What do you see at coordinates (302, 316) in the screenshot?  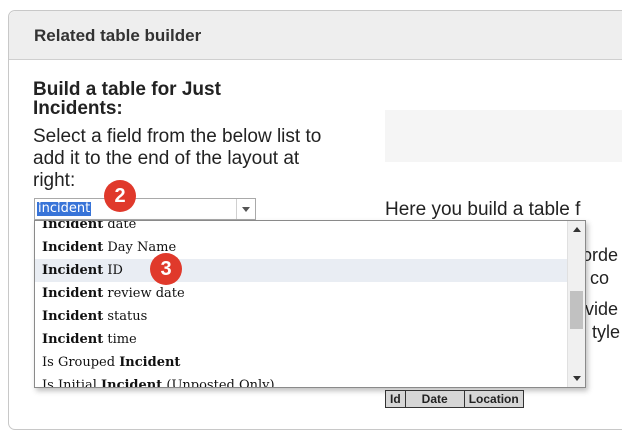 I see `dropdown-option: Incident status` at bounding box center [302, 316].